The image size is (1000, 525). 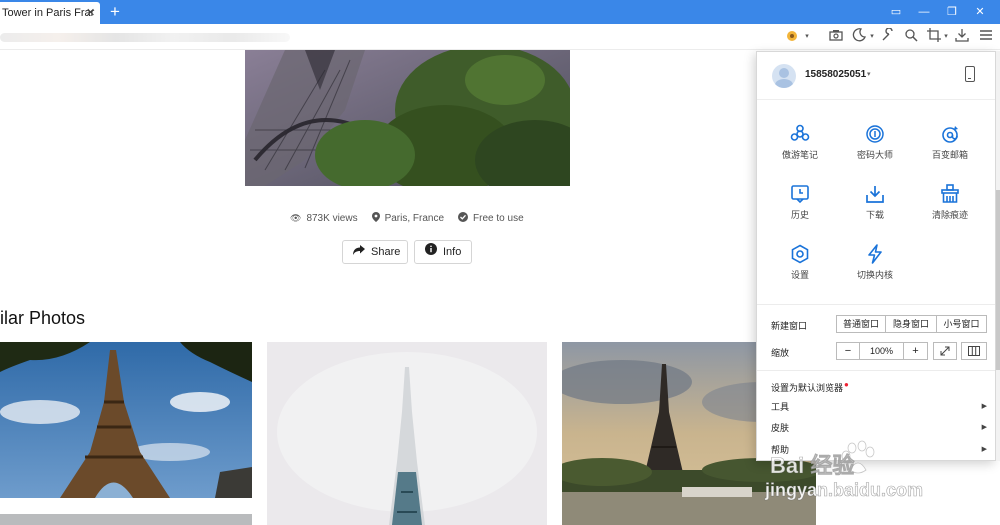 I want to click on lightning-icon, so click(x=875, y=254).